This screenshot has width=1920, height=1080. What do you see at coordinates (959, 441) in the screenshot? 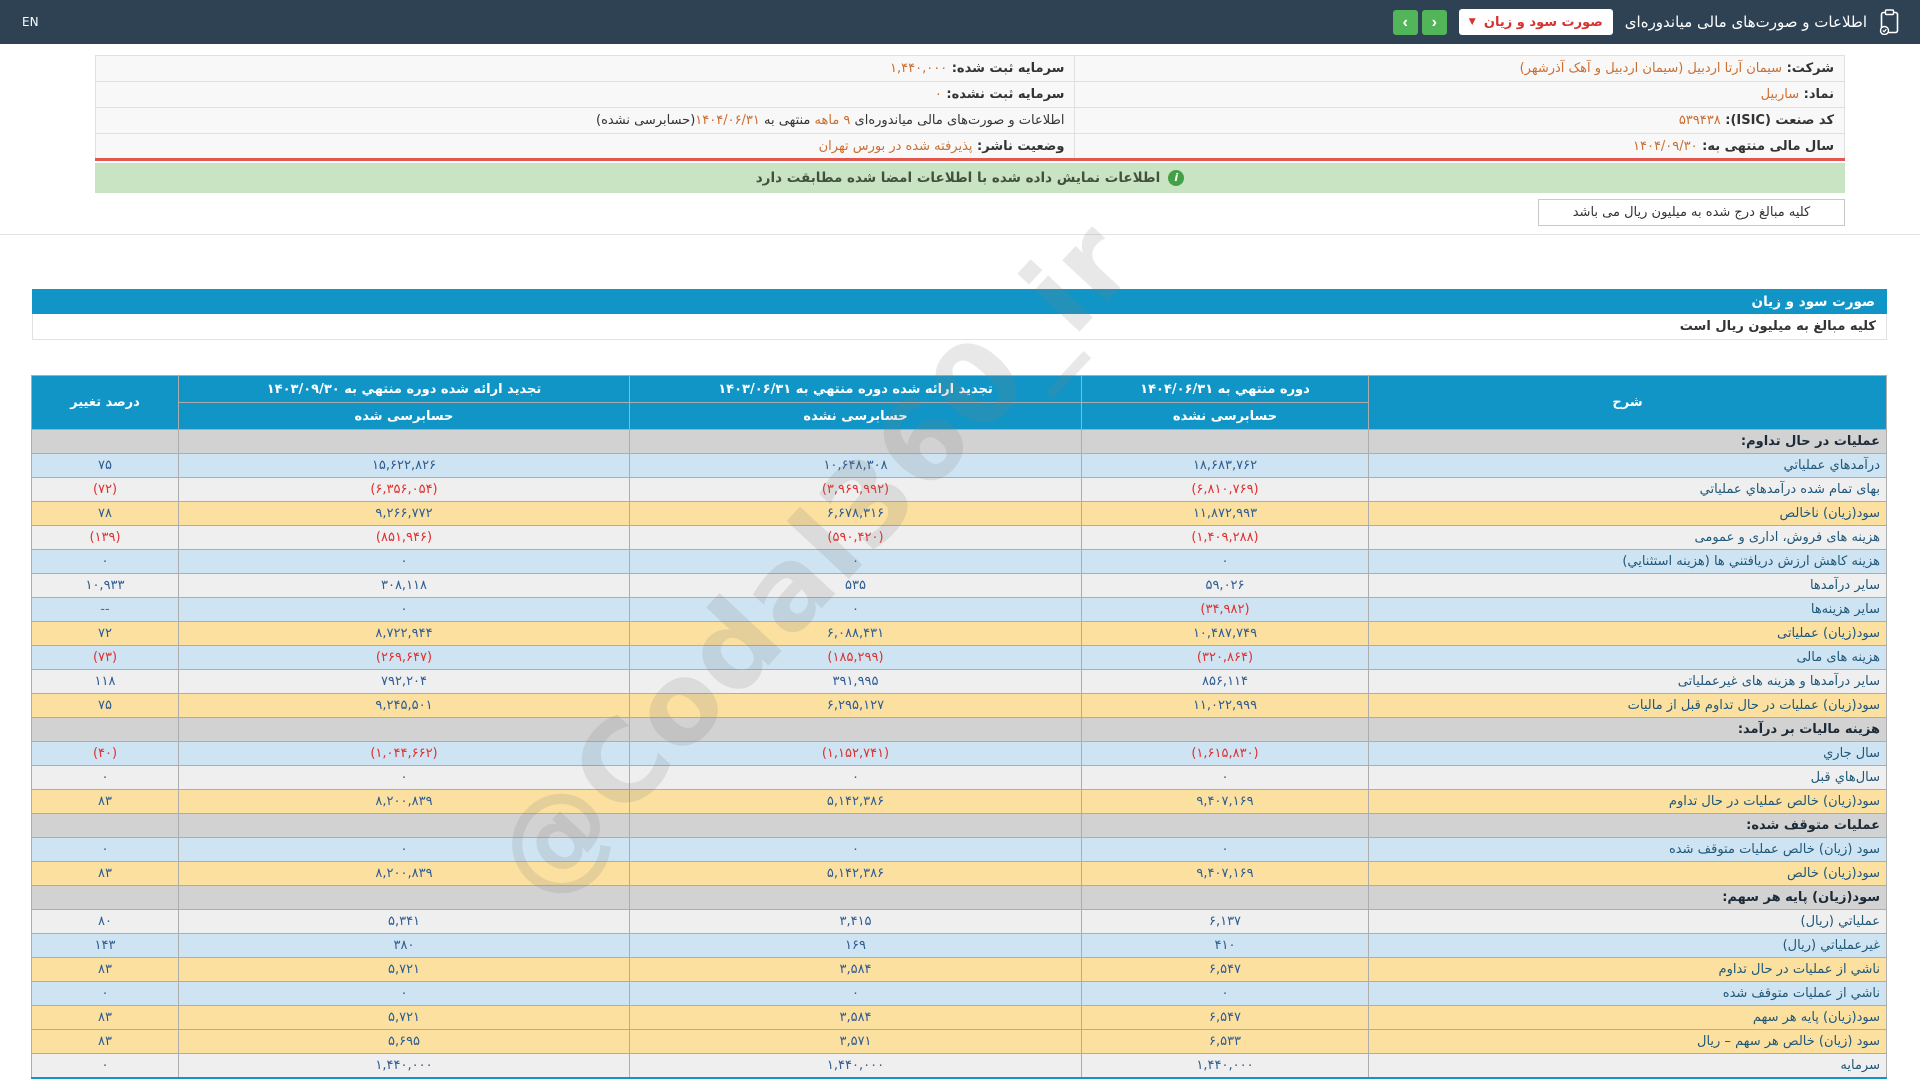
I see `statement-section-row: عملیات در حال تداوم:` at bounding box center [959, 441].